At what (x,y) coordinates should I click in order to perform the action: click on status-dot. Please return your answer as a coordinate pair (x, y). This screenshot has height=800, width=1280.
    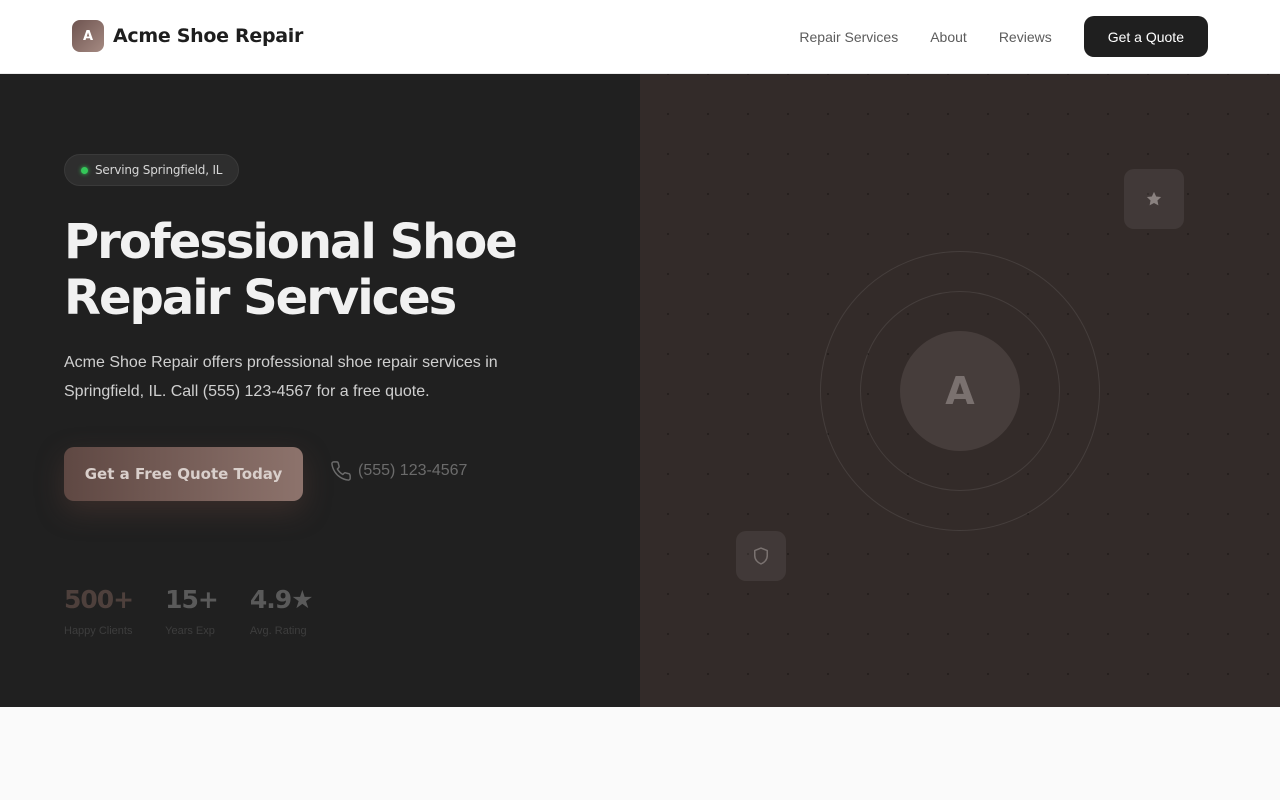
    Looking at the image, I should click on (84, 170).